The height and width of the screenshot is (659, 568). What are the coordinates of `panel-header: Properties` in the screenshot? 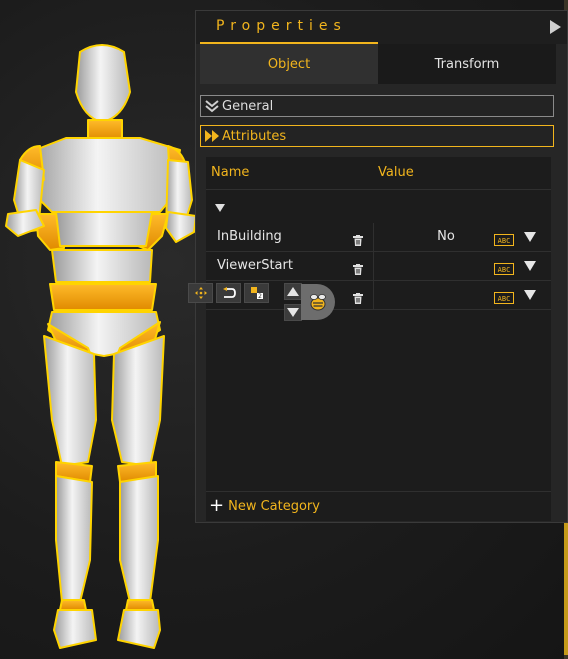 It's located at (381, 27).